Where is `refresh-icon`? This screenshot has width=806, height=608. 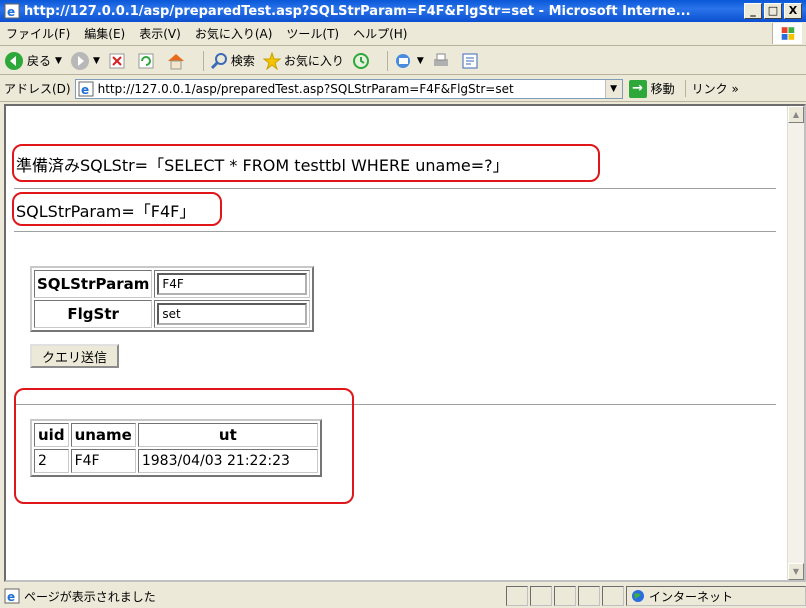
refresh-icon is located at coordinates (146, 60).